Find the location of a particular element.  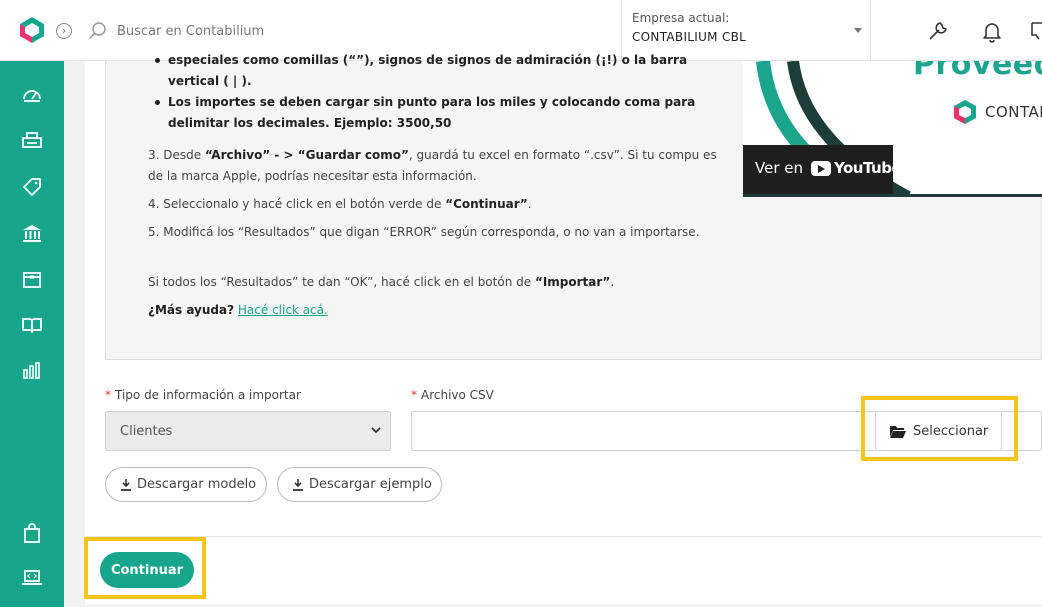

chart-icon is located at coordinates (32, 371).